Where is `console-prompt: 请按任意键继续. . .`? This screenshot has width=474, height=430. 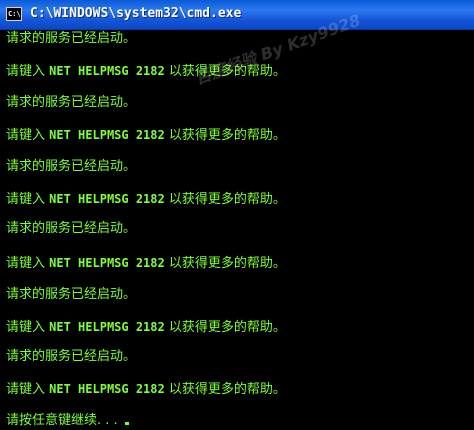
console-prompt: 请按任意键继续. . . is located at coordinates (67, 421).